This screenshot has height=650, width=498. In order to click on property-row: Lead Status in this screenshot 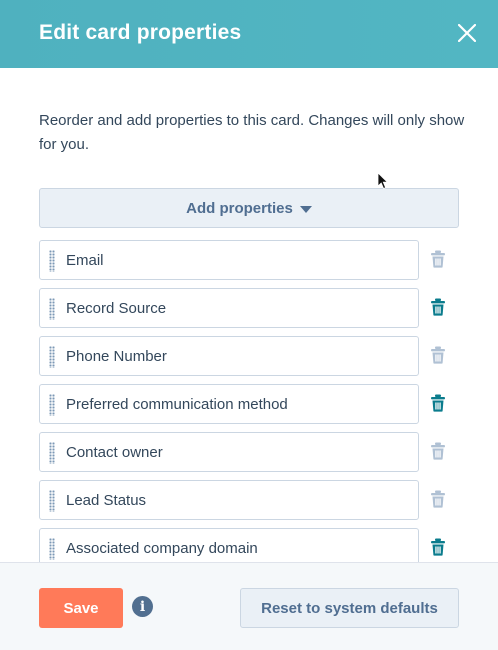, I will do `click(259, 500)`.